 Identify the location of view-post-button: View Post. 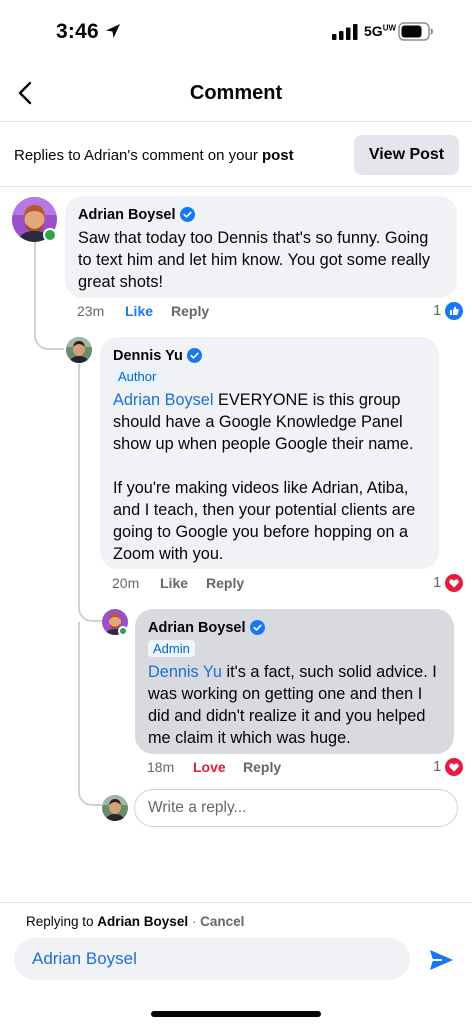
(406, 155).